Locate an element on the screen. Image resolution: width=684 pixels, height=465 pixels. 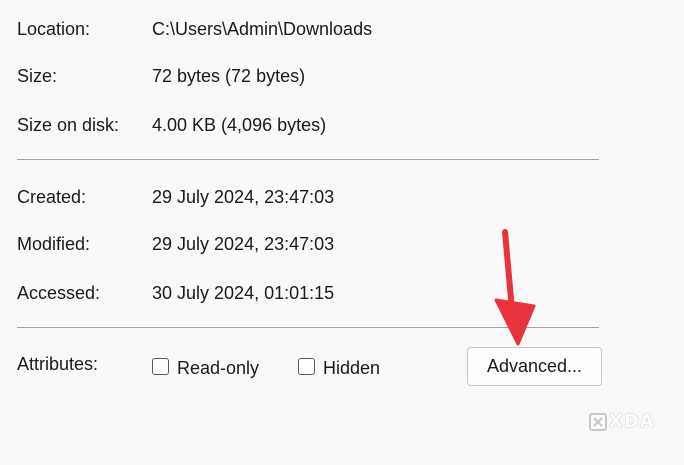
accessed-label: Accessed: is located at coordinates (59, 293).